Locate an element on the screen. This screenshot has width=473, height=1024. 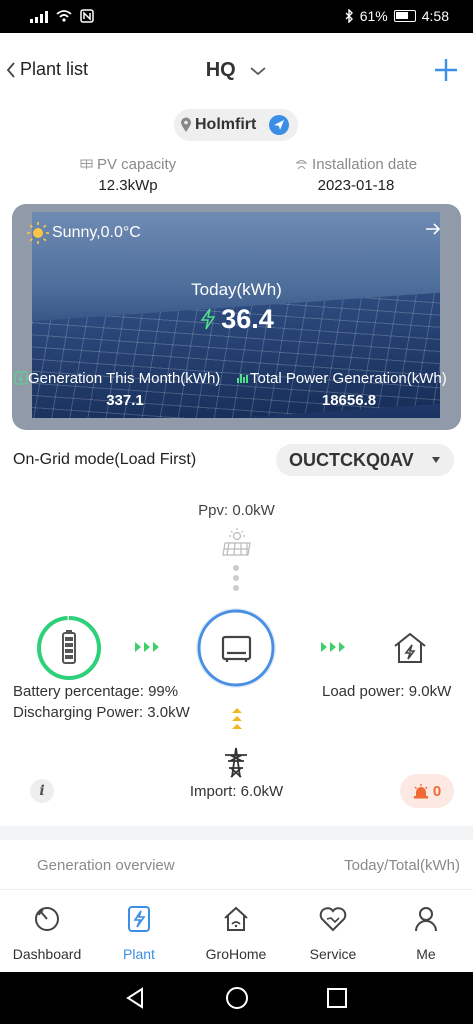
wifi-icon is located at coordinates (64, 16).